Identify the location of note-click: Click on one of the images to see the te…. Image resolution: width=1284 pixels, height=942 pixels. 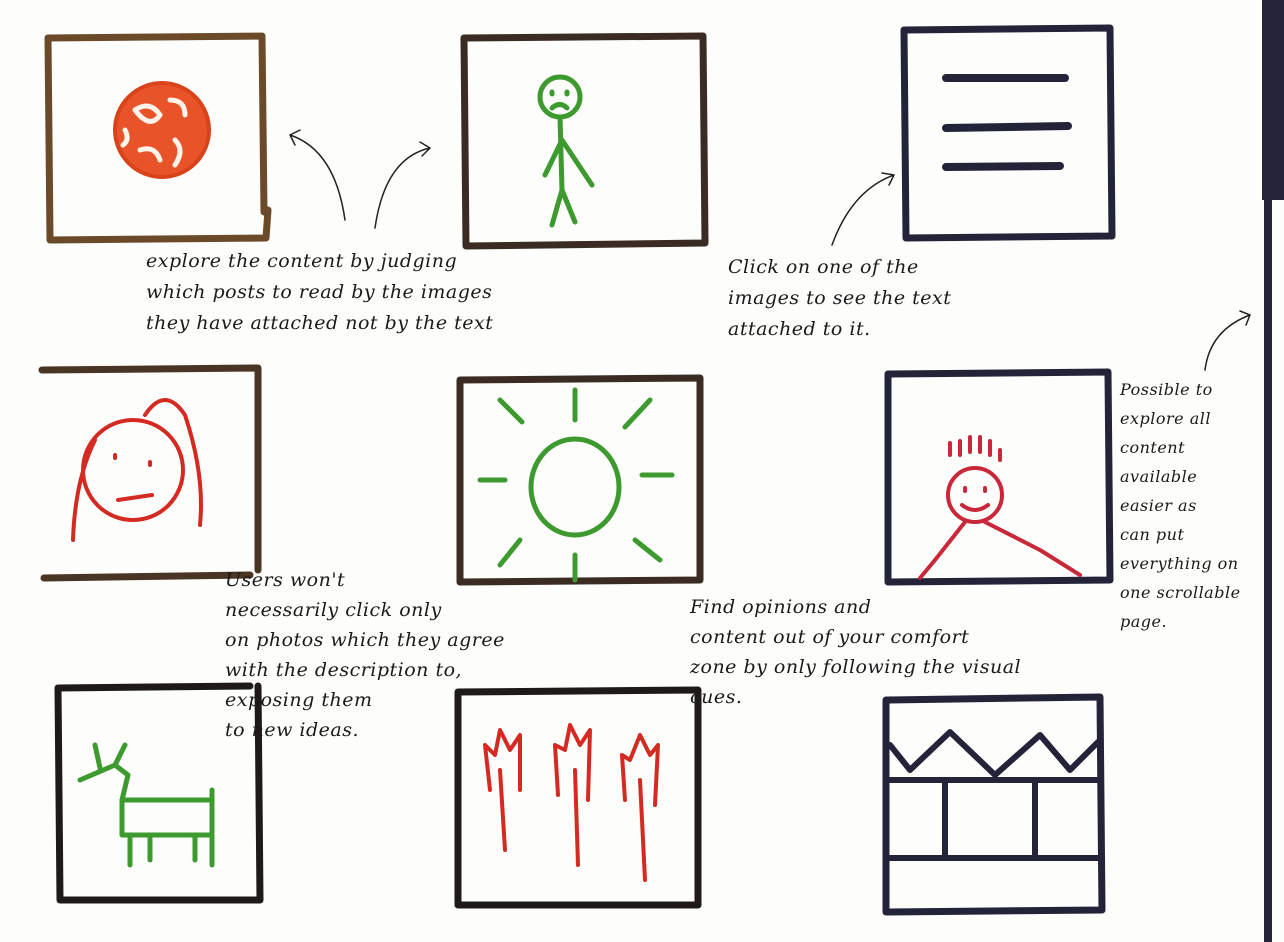
(840, 298).